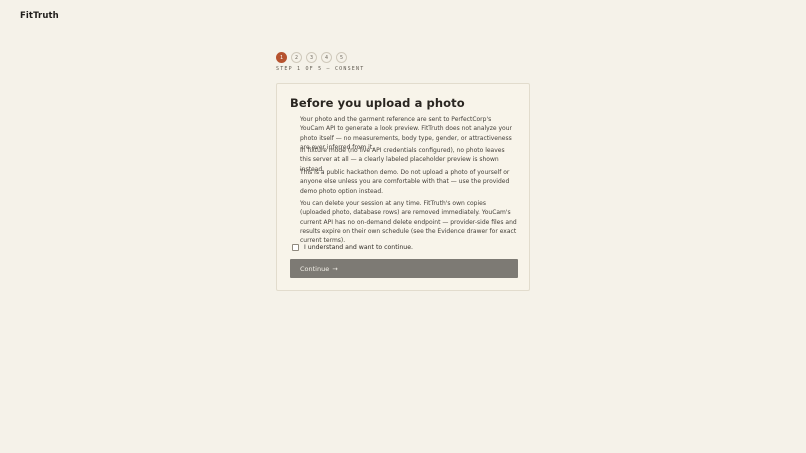 The height and width of the screenshot is (453, 806). What do you see at coordinates (341, 57) in the screenshot?
I see `step-indicator-5: 5` at bounding box center [341, 57].